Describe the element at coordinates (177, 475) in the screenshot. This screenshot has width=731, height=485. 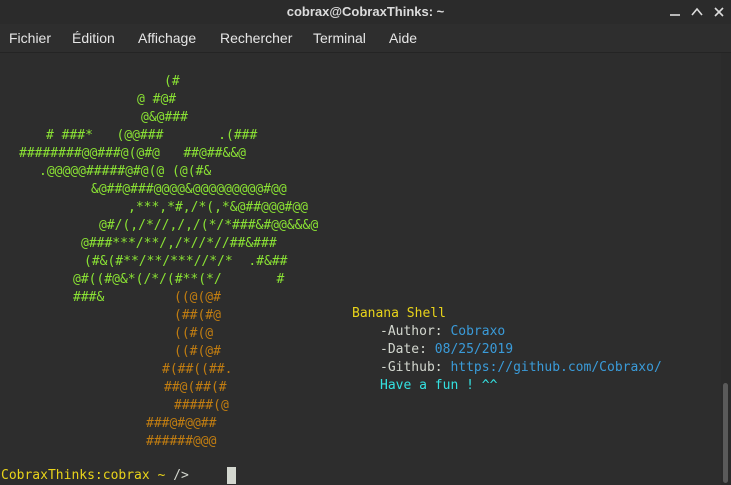
I see `prompt-symbol: />` at that location.